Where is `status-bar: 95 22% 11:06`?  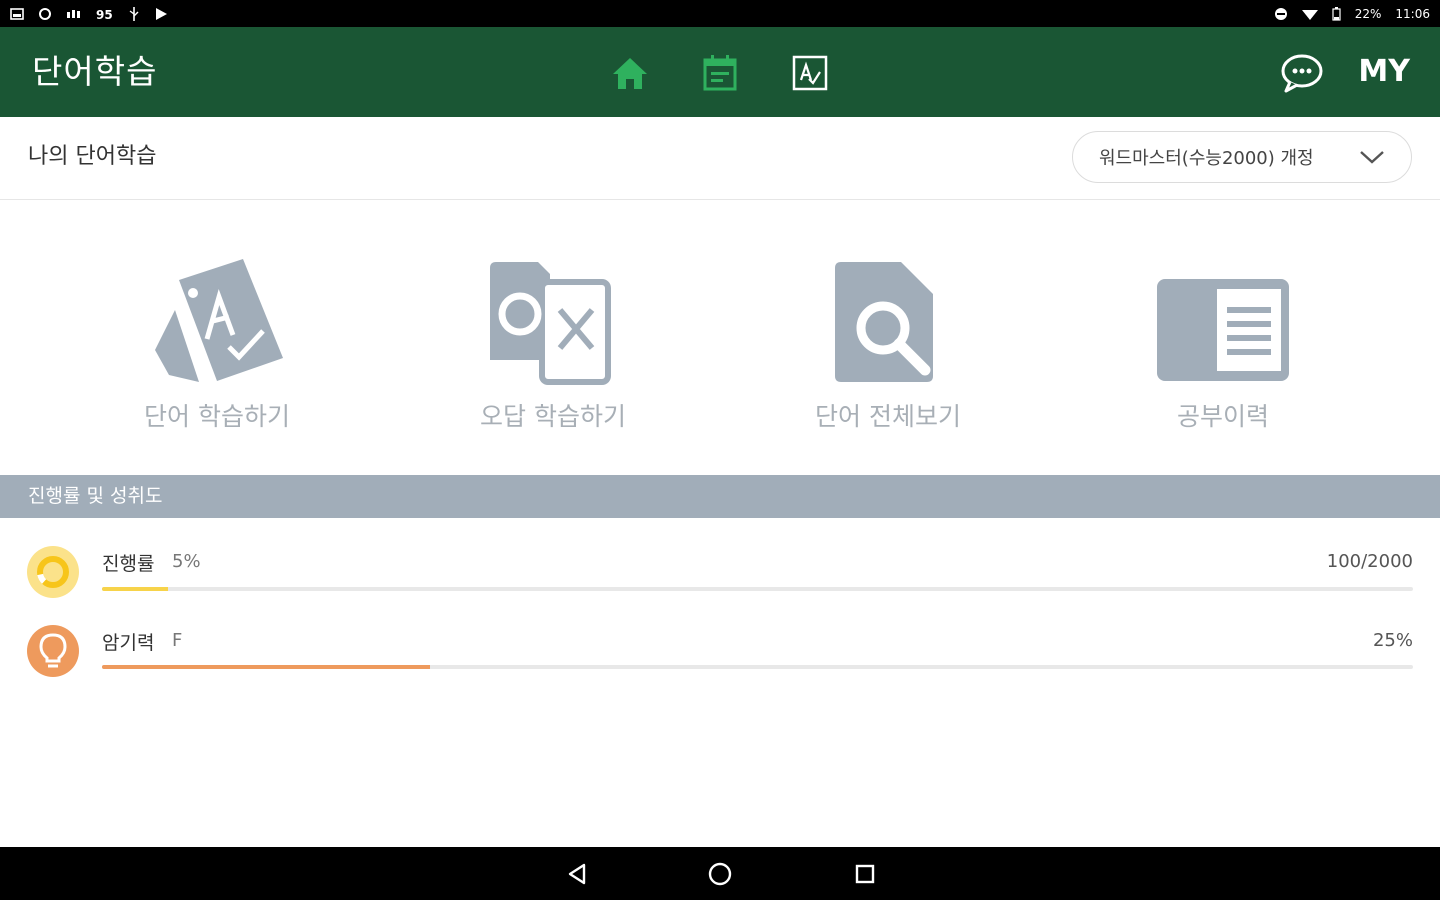
status-bar: 95 22% 11:06 is located at coordinates (720, 13).